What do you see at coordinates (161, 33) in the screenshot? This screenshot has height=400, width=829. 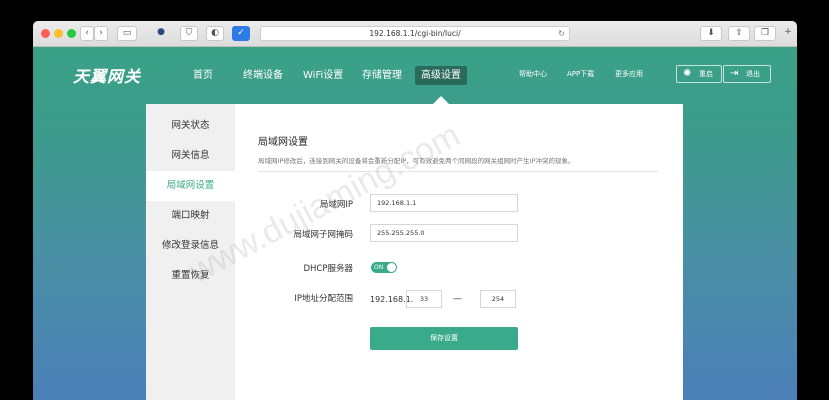 I see `extension-icon: ●` at bounding box center [161, 33].